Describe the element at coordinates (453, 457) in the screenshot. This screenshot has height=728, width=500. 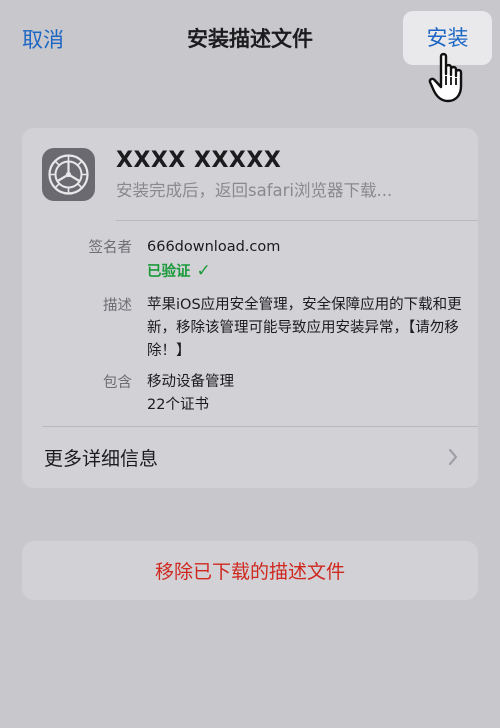
I see `chevron-right-icon` at that location.